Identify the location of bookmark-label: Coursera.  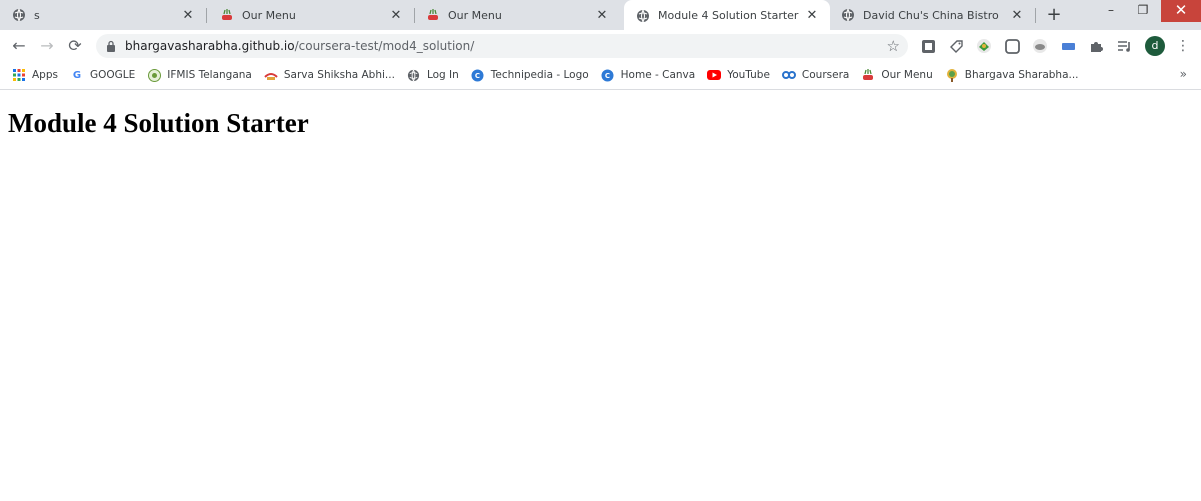
(825, 75).